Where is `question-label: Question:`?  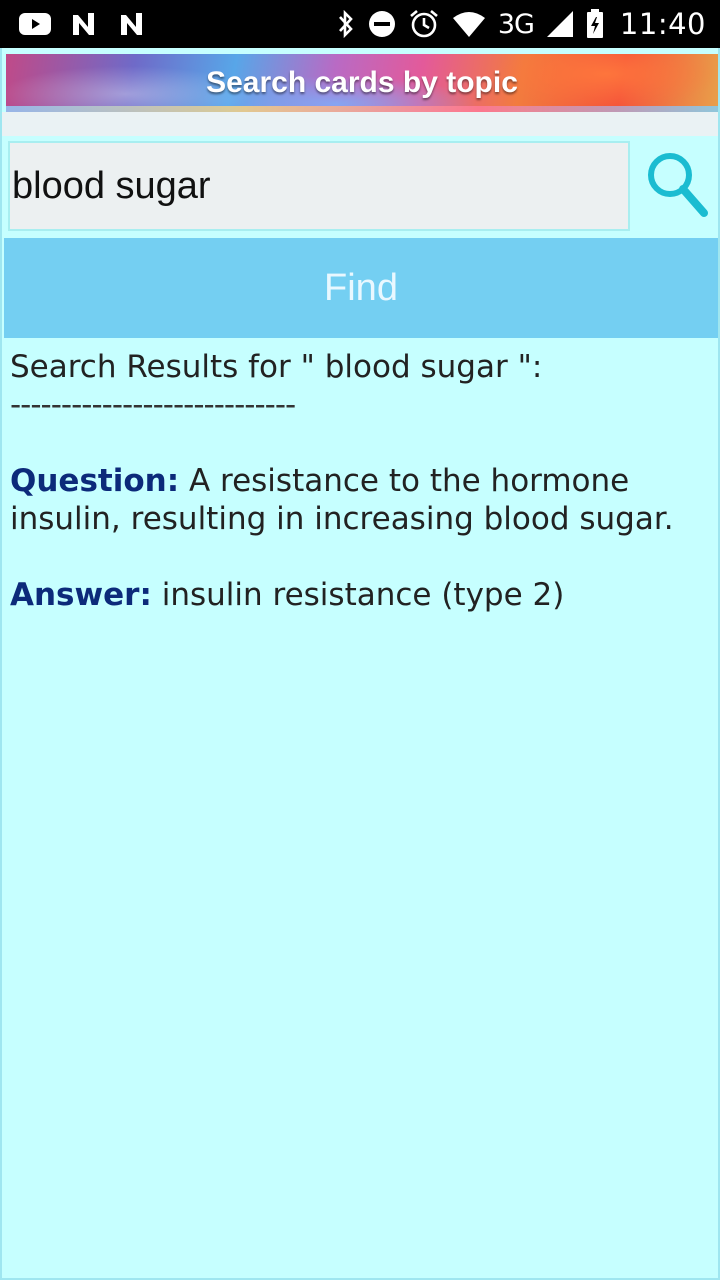
question-label: Question: is located at coordinates (95, 481).